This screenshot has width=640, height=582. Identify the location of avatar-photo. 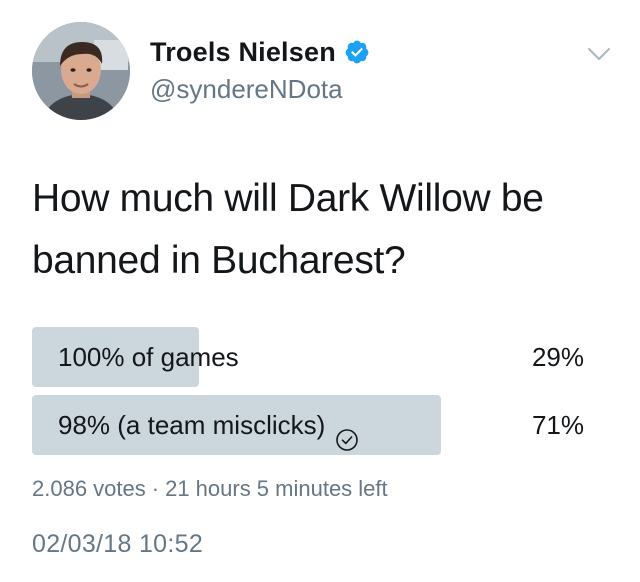
(81, 71).